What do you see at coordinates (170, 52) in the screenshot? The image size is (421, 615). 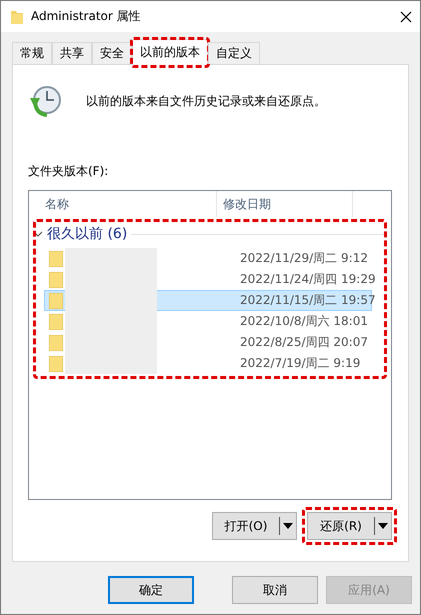 I see `tab: 以前的版本` at bounding box center [170, 52].